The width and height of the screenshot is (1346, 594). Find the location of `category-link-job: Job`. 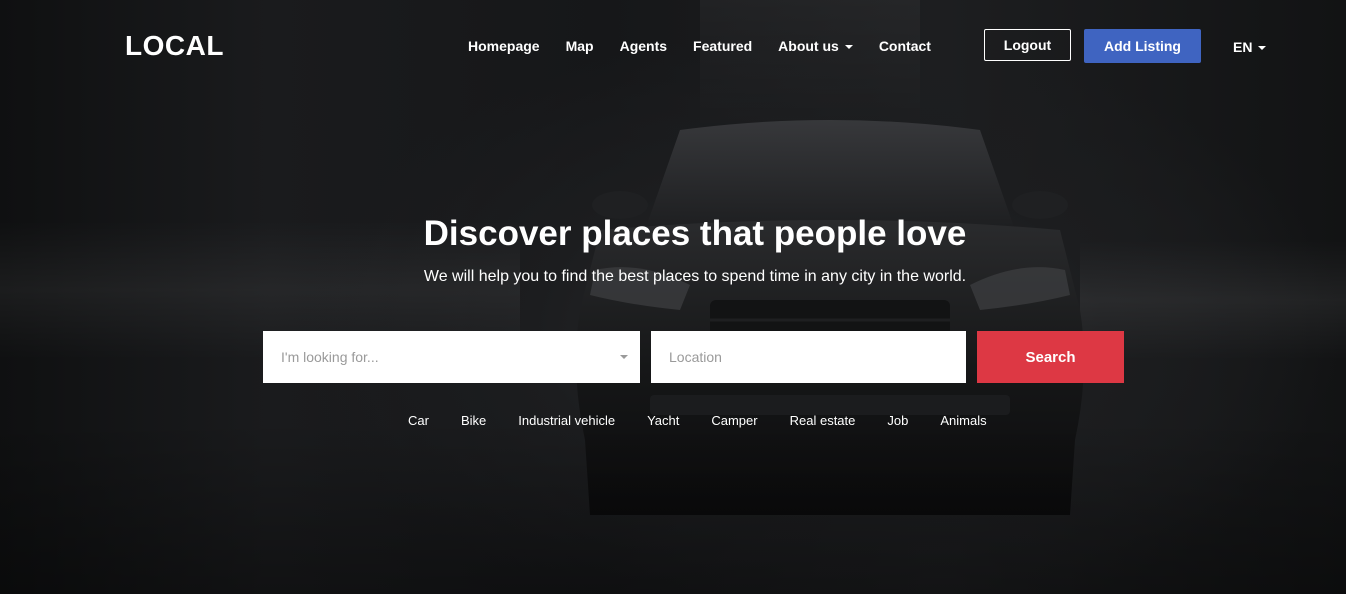

category-link-job: Job is located at coordinates (897, 421).